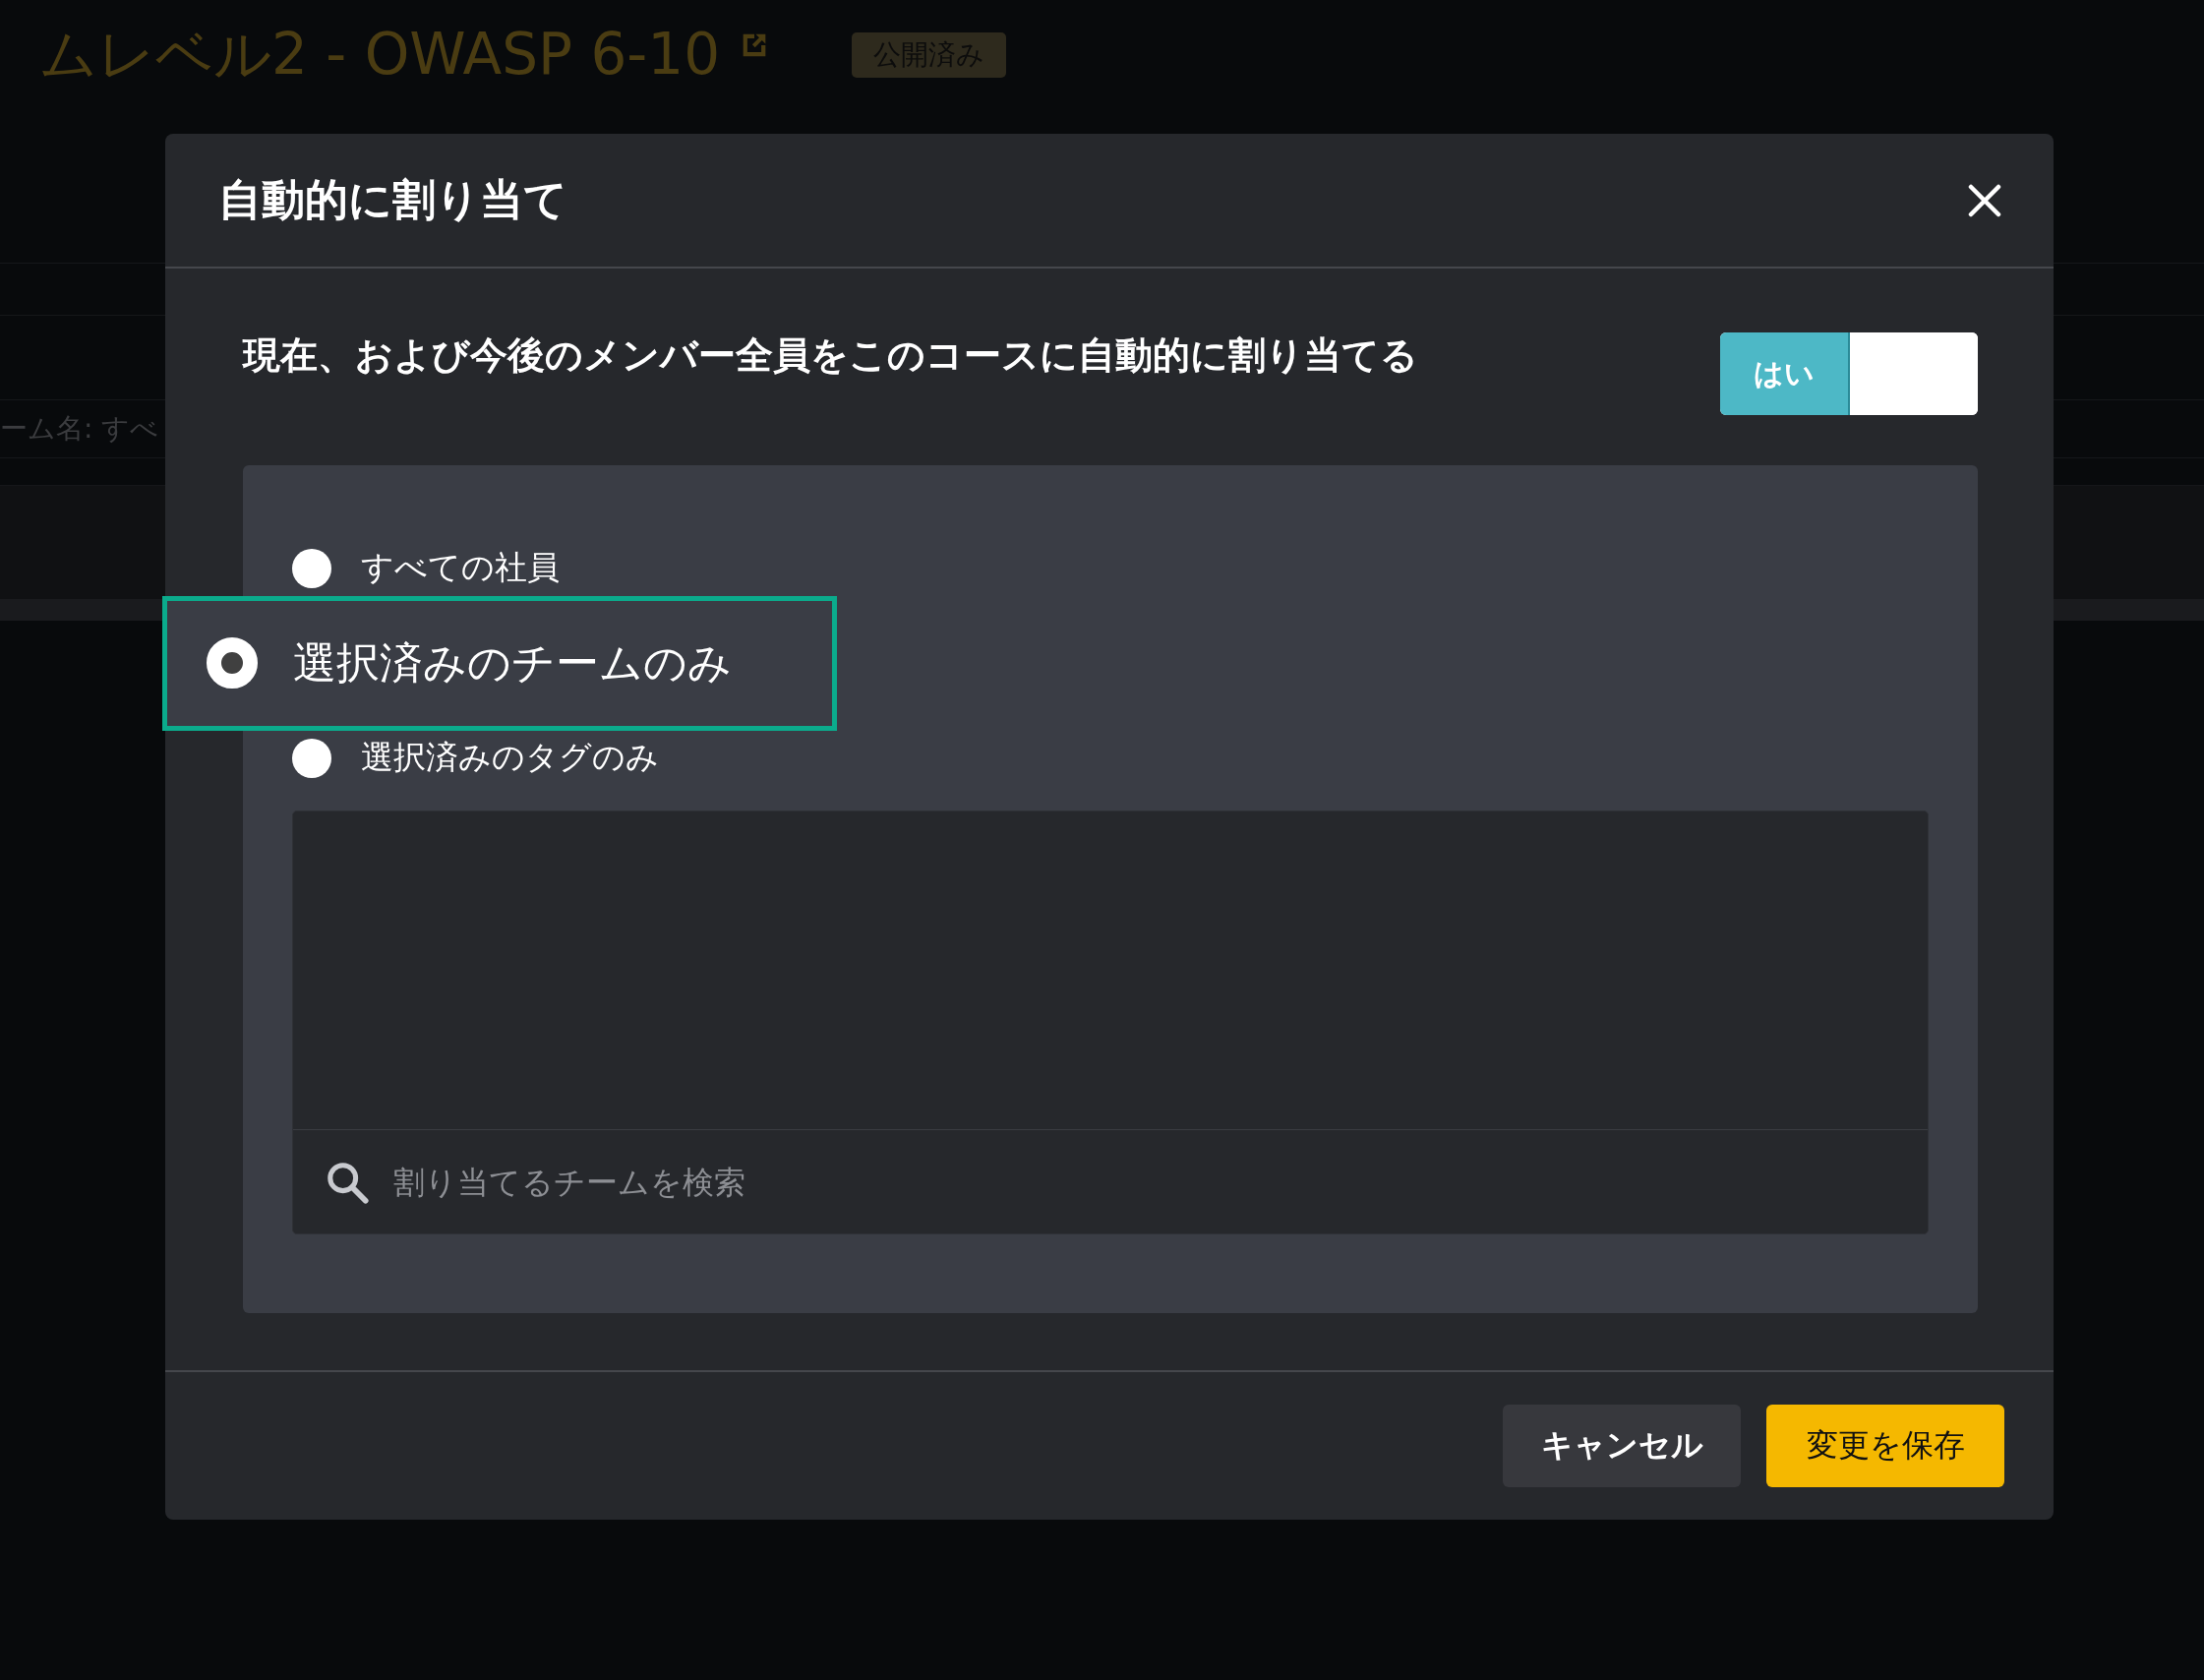  I want to click on auto-assign-label: 現在、および今後のメンバー全員をこのコースに自動的に割り当てる, so click(830, 355).